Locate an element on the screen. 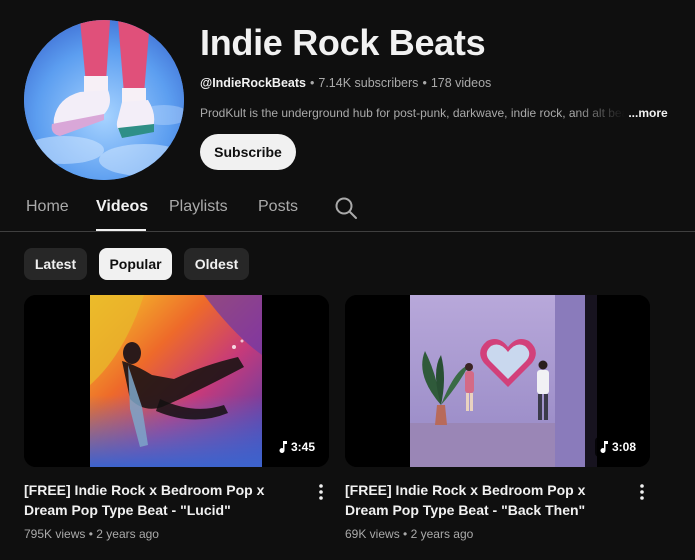 Image resolution: width=695 pixels, height=560 pixels. channel-title: Indie Rock Beats is located at coordinates (343, 42).